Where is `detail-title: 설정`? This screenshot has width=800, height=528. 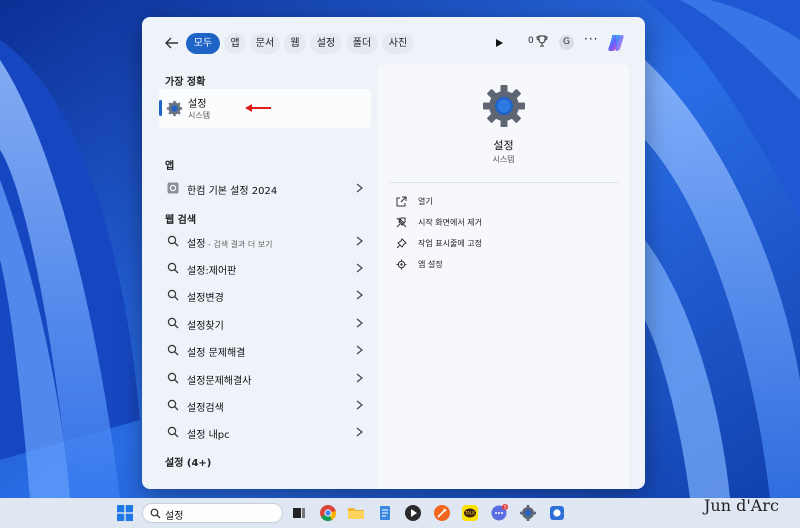
detail-title: 설정 is located at coordinates (503, 145).